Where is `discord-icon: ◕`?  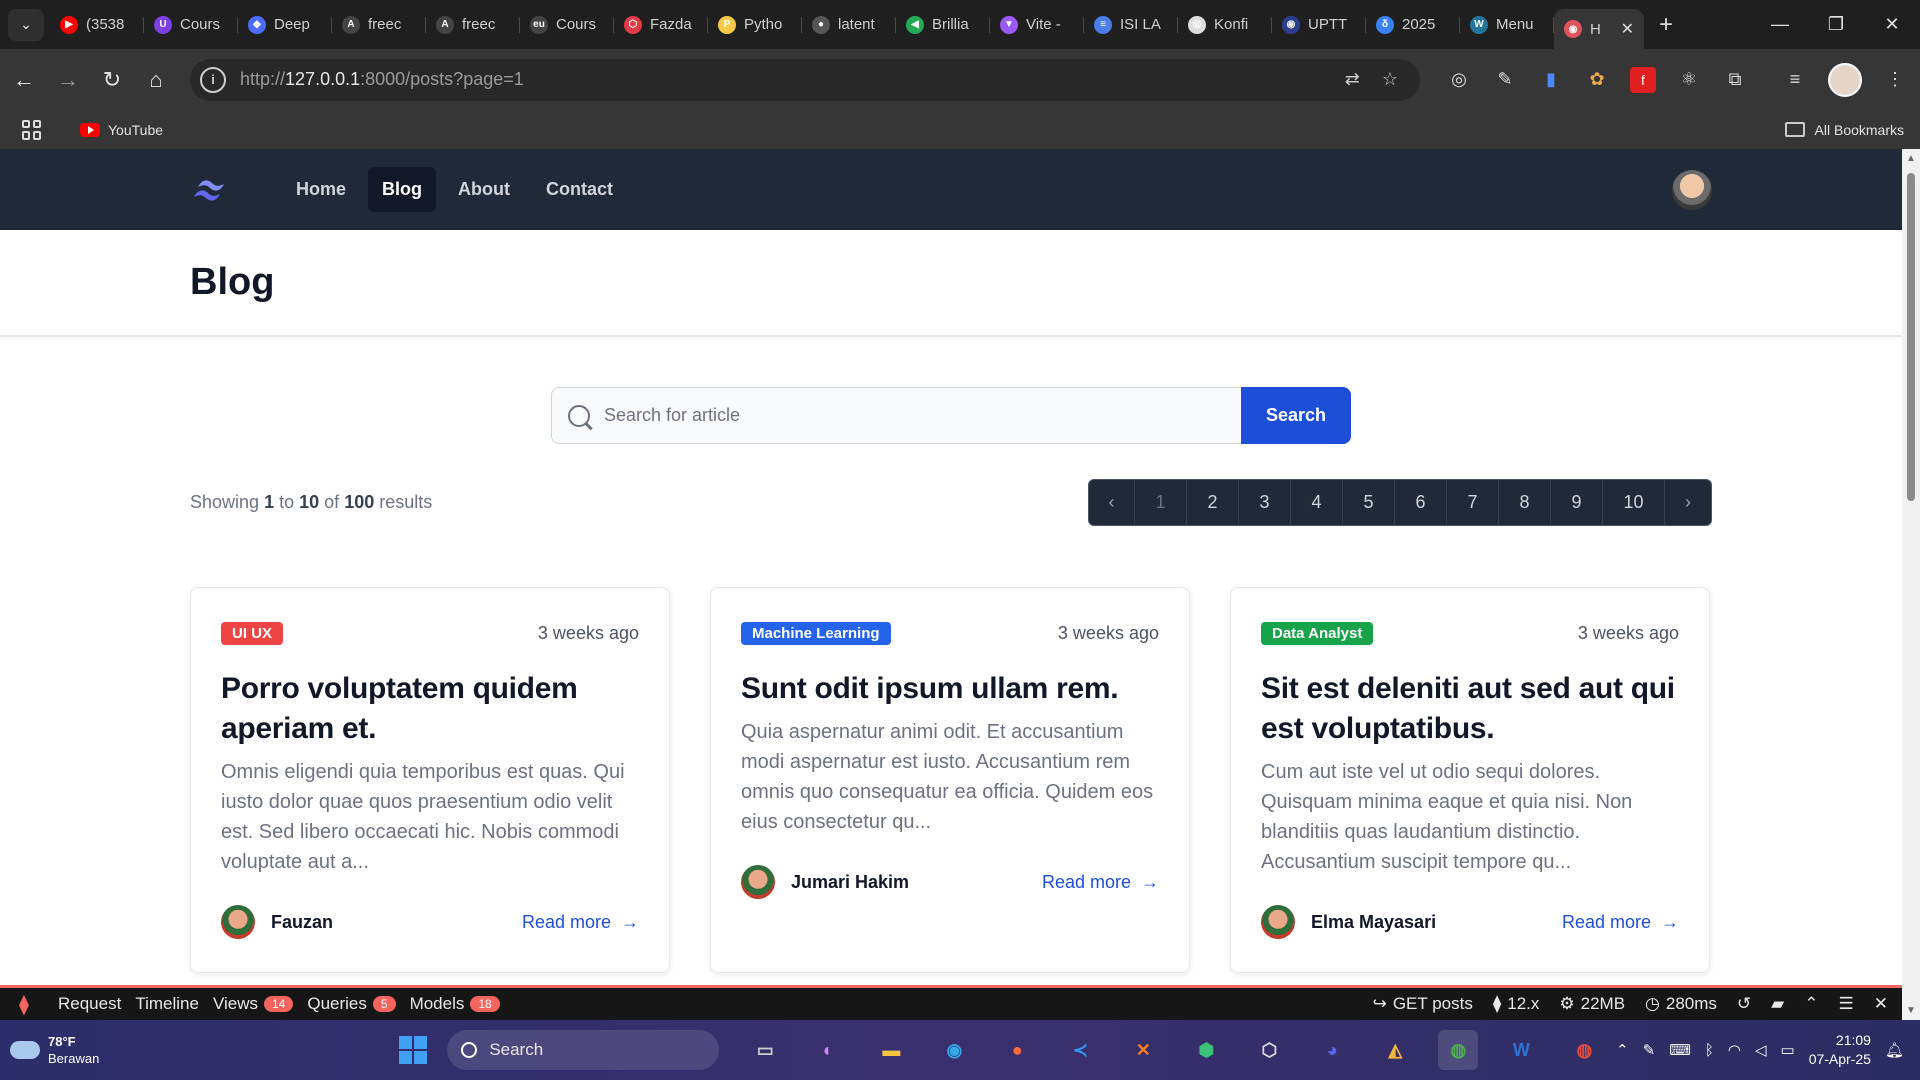
discord-icon: ◕ is located at coordinates (1332, 1050).